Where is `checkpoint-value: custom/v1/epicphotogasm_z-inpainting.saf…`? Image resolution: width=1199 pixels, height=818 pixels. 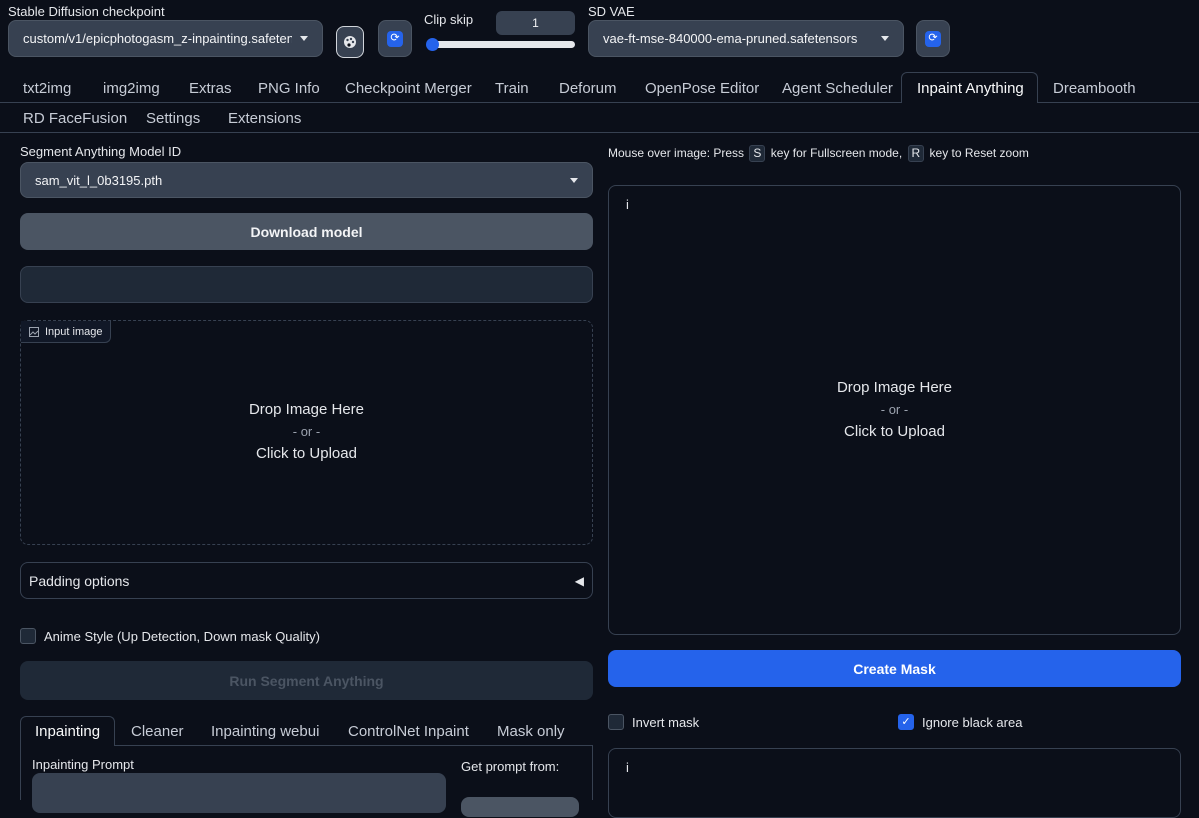
checkpoint-value: custom/v1/epicphotogasm_z-inpainting.saf… is located at coordinates (157, 38).